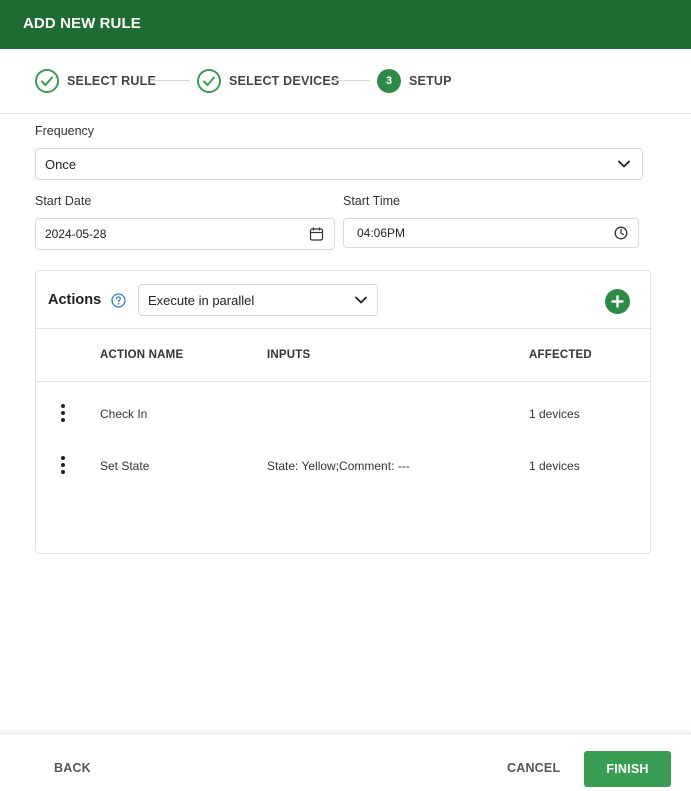  Describe the element at coordinates (185, 234) in the screenshot. I see `start-date-input: 2024-05-28` at that location.